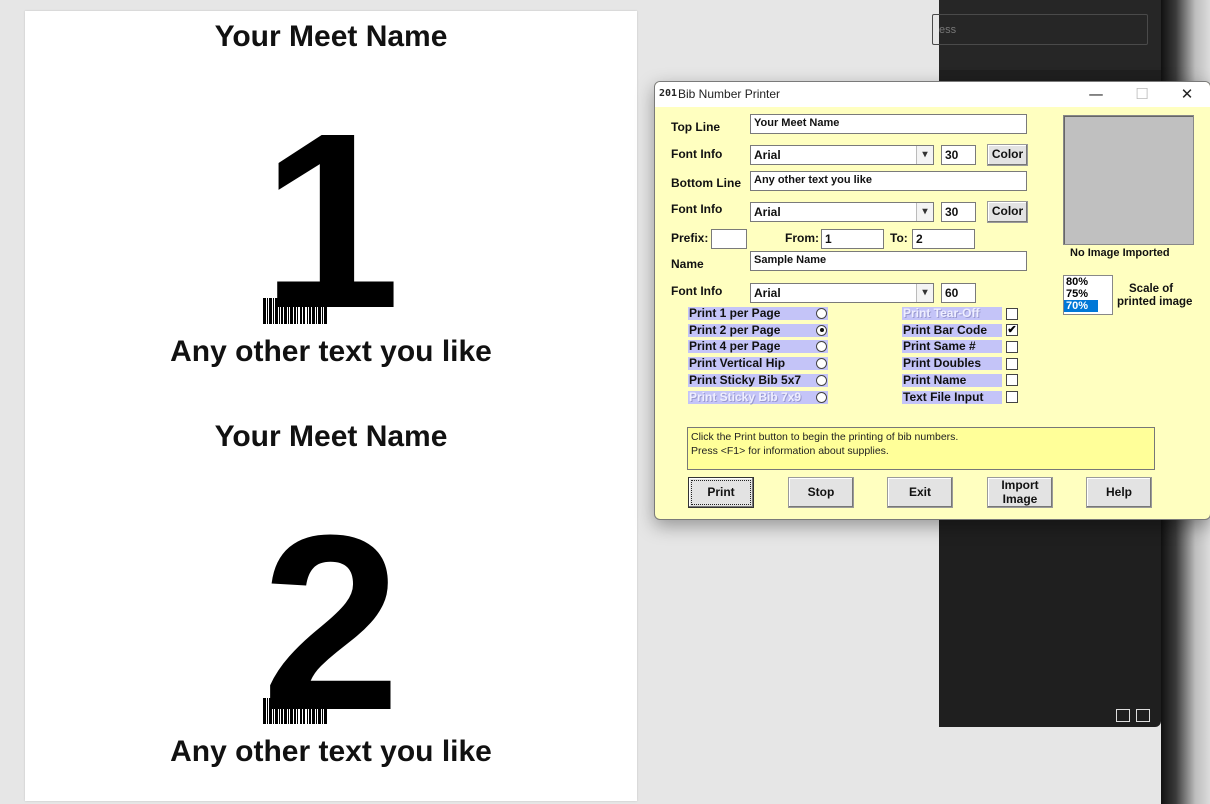  I want to click on print-option-label: Print Tear-Off, so click(952, 313).